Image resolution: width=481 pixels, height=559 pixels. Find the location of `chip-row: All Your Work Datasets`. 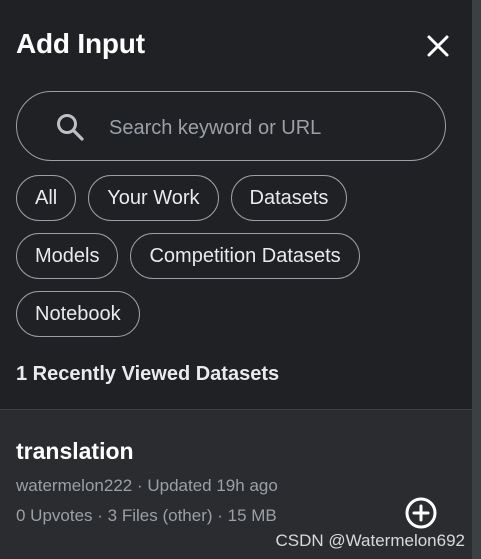

chip-row: All Your Work Datasets is located at coordinates (236, 198).